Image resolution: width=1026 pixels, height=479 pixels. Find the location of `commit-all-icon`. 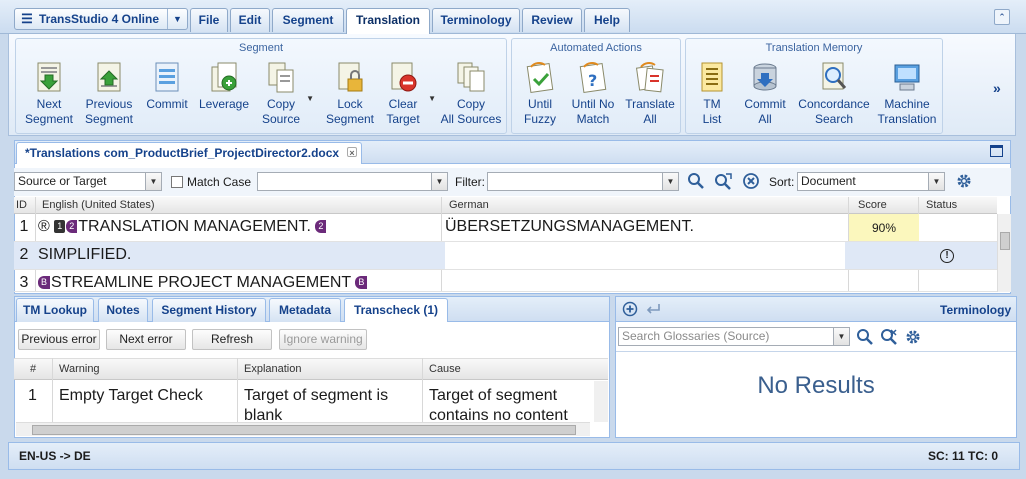

commit-all-icon is located at coordinates (765, 77).